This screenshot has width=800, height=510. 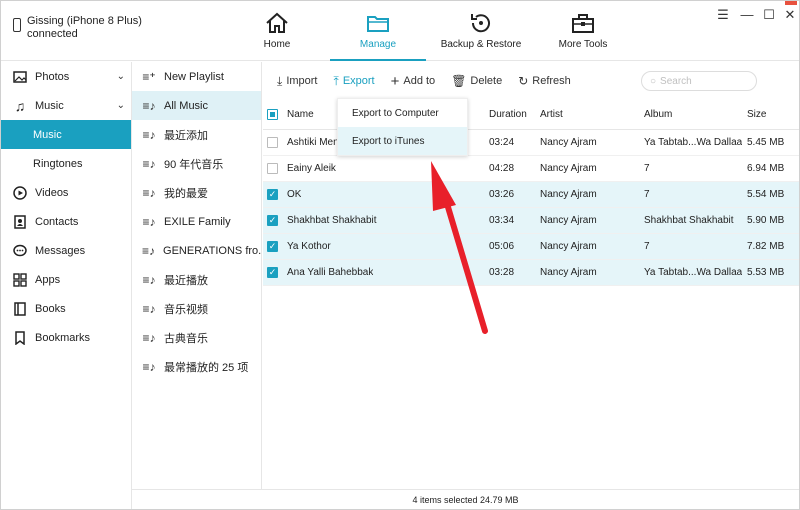 I want to click on sidebar-item-books: Books, so click(x=66, y=308).